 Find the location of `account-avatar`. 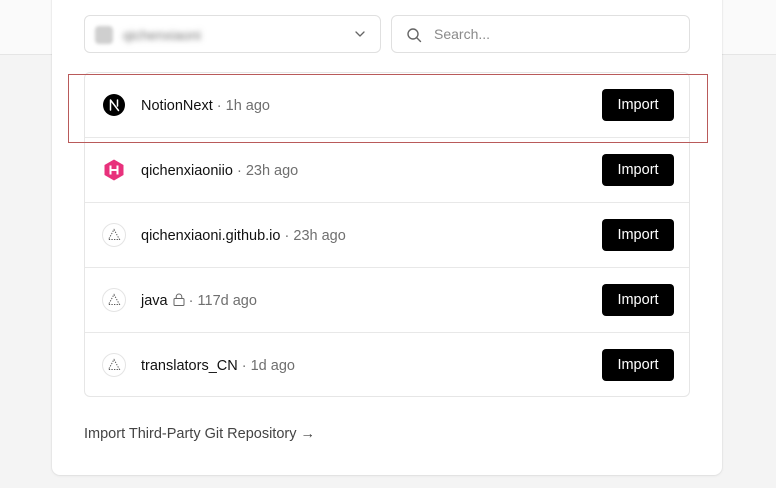

account-avatar is located at coordinates (104, 35).